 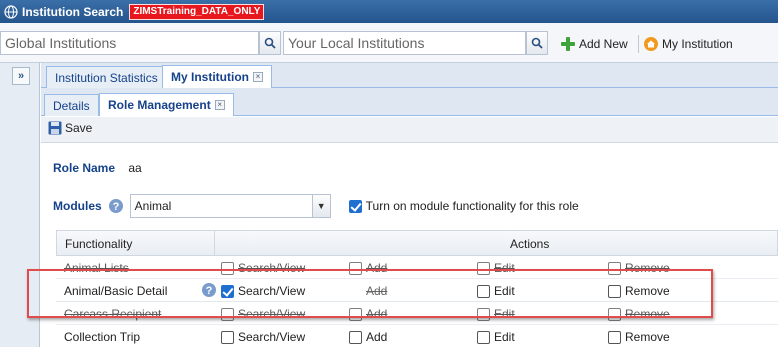 What do you see at coordinates (71, 105) in the screenshot?
I see `tab-details: Details` at bounding box center [71, 105].